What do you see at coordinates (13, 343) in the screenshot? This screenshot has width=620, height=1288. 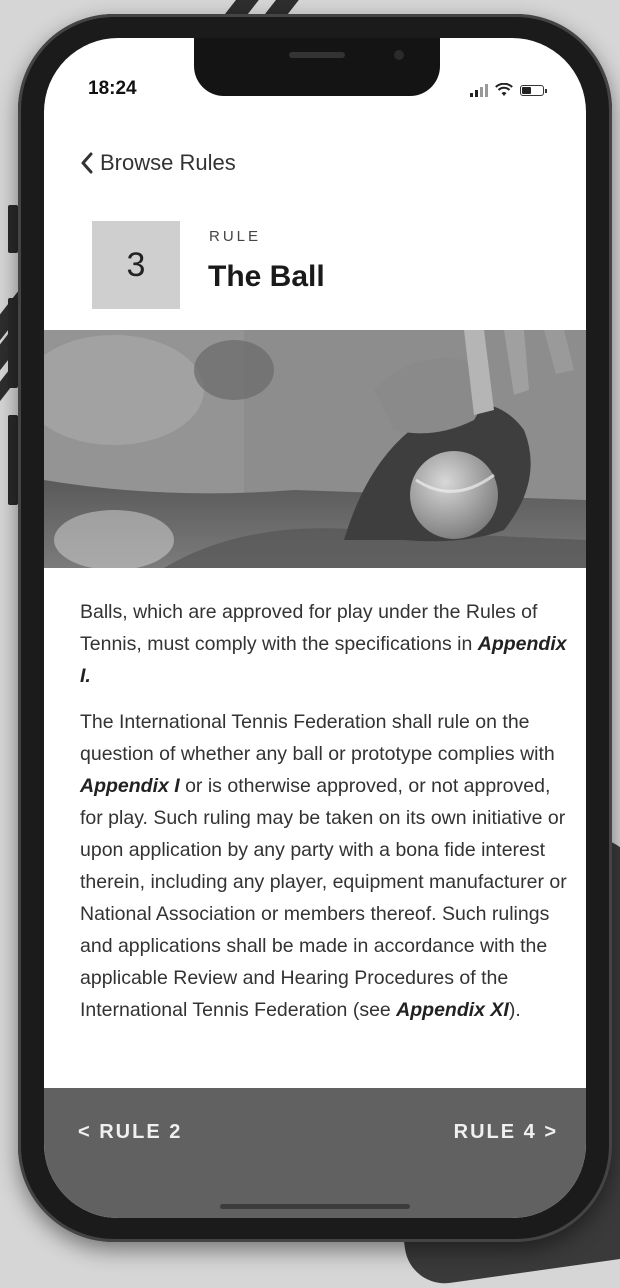 I see `volume-up-button` at bounding box center [13, 343].